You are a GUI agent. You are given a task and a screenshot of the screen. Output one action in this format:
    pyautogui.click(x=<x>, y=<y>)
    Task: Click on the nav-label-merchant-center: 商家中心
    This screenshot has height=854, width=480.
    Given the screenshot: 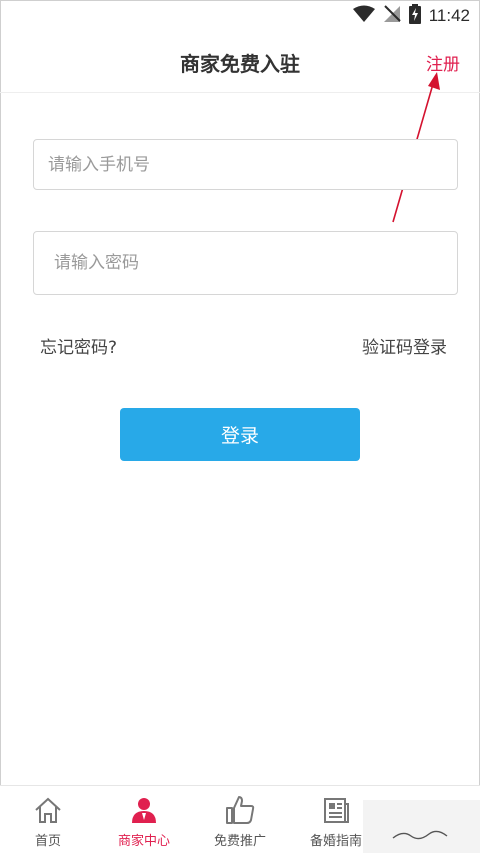 What is the action you would take?
    pyautogui.click(x=143, y=841)
    